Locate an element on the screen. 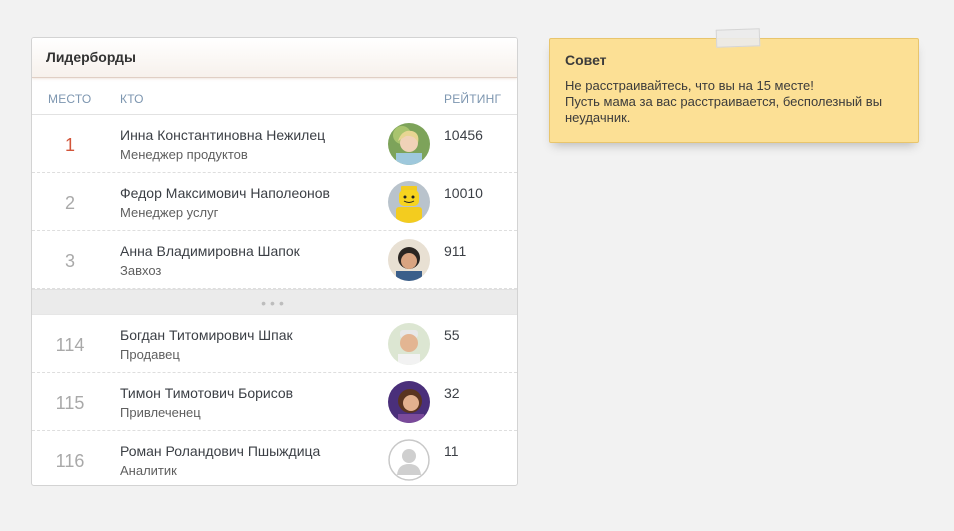 The width and height of the screenshot is (954, 531). leaderboard-row: 3 Анна Владимировна Шапок Завхоз 911 is located at coordinates (274, 260).